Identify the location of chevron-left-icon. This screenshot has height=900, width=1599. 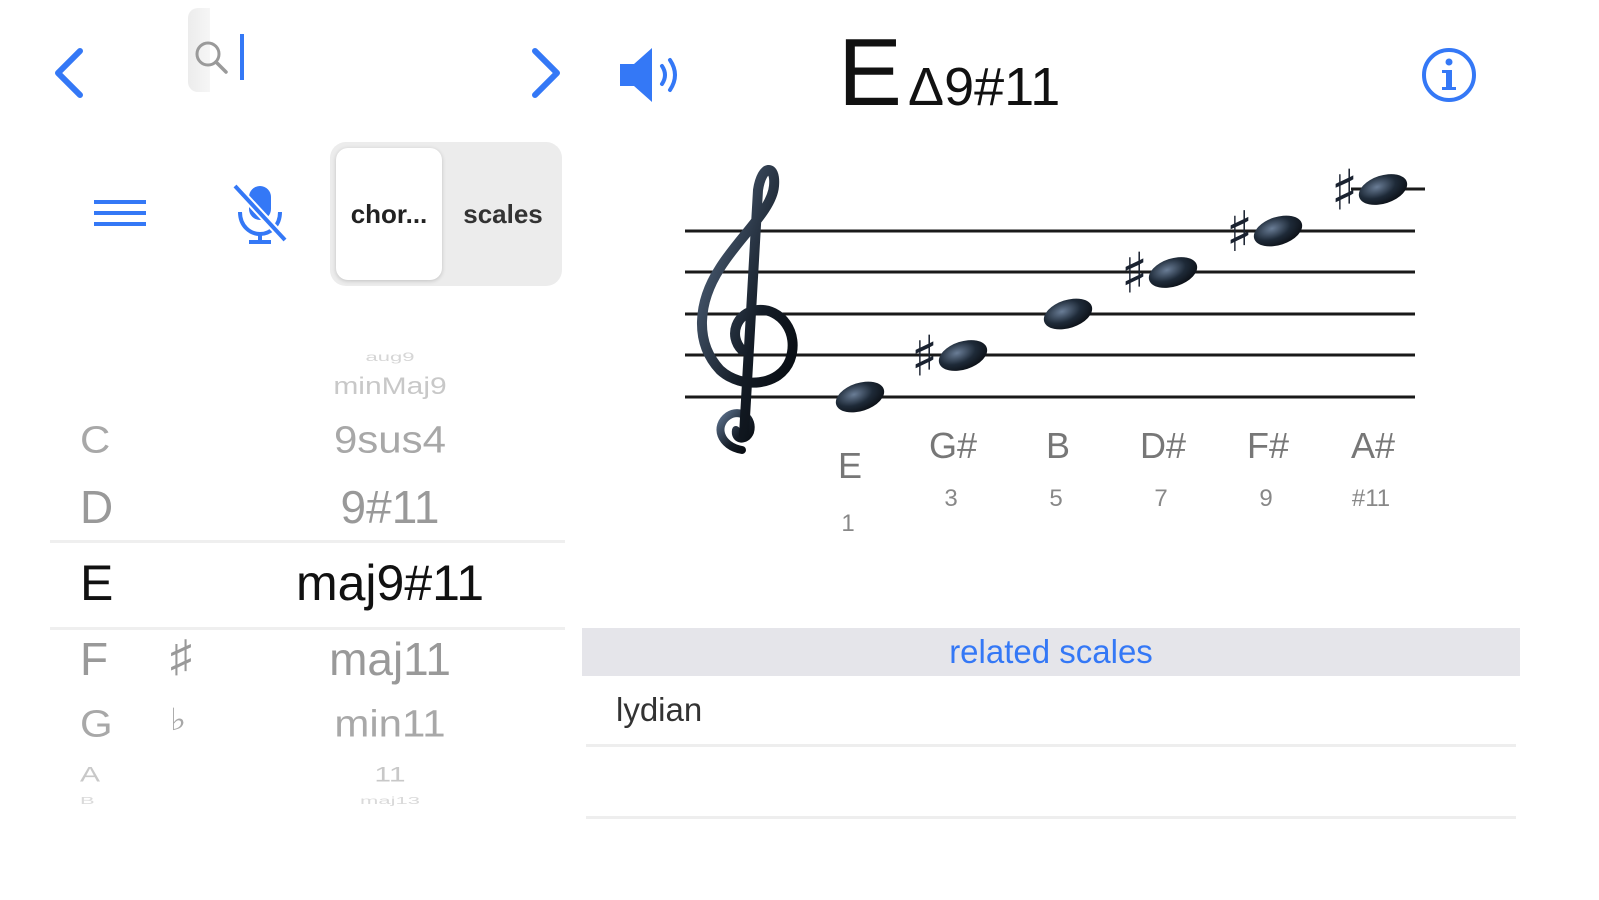
(69, 73).